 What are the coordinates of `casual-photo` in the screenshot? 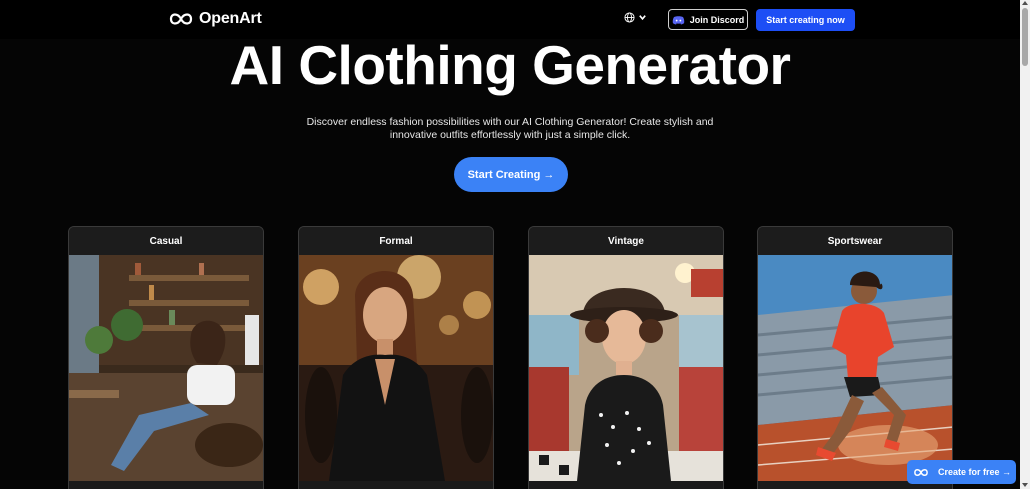 It's located at (166, 368).